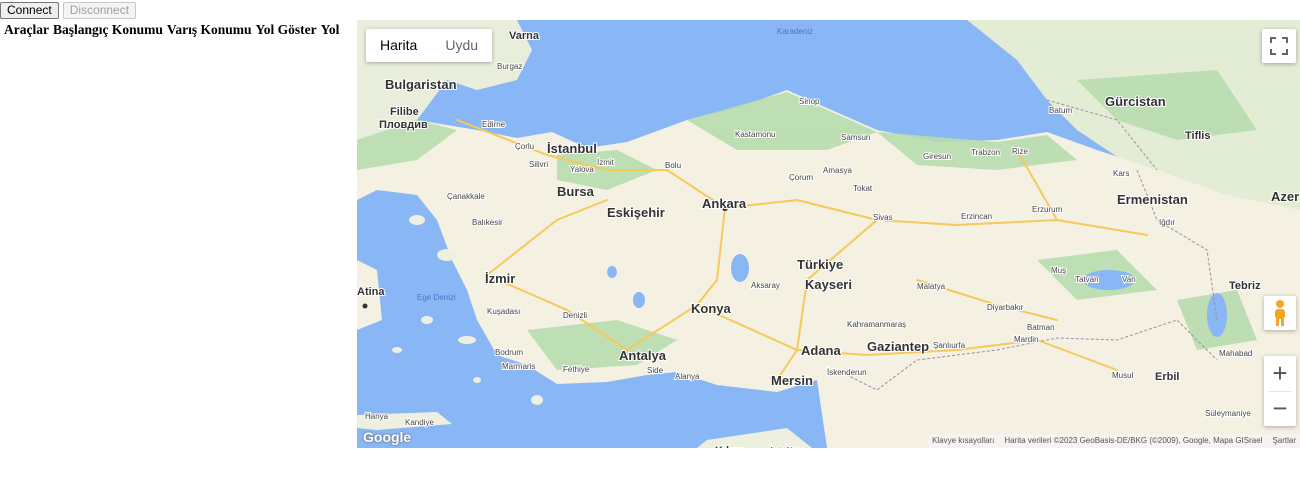 Image resolution: width=1300 pixels, height=500 pixels. What do you see at coordinates (883, 217) in the screenshot?
I see `city-label: Sivas` at bounding box center [883, 217].